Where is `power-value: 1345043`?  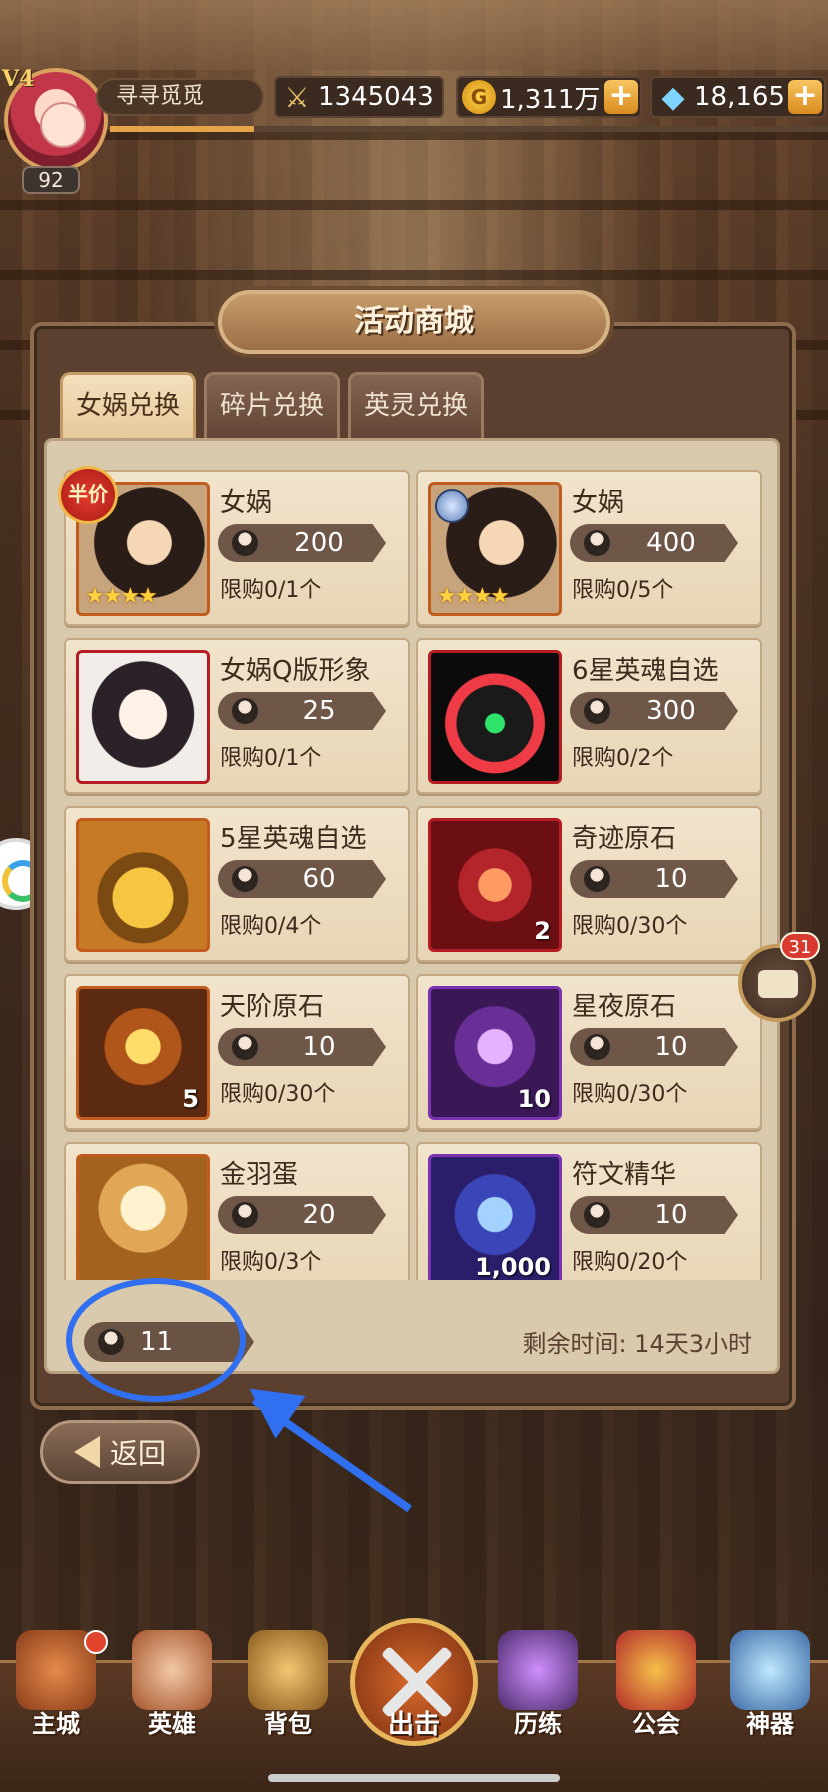 power-value: 1345043 is located at coordinates (376, 97).